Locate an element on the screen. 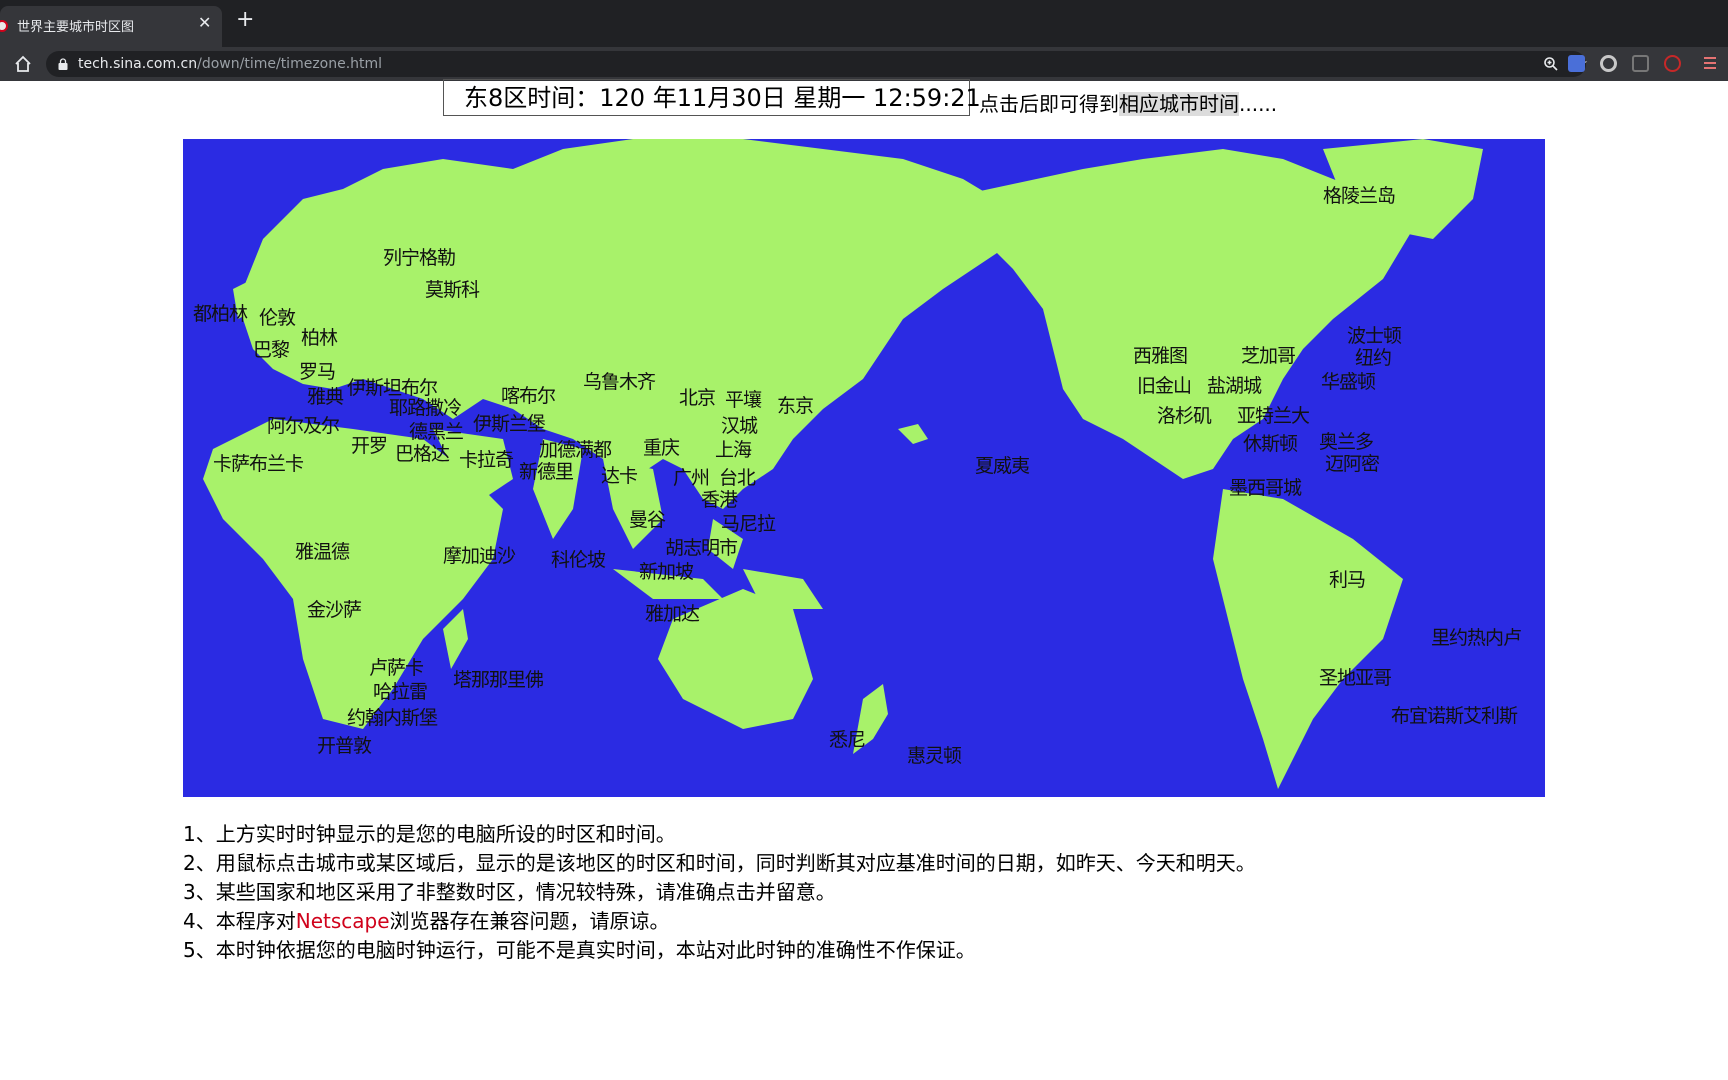  city-baghdad: 巴格达 is located at coordinates (422, 452).